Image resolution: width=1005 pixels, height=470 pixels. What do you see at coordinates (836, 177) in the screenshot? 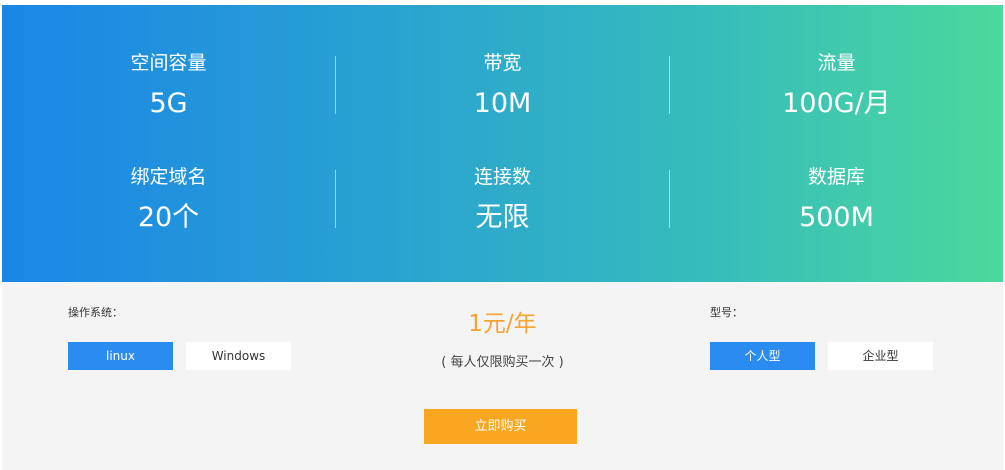
I see `stat-label: 数据库` at bounding box center [836, 177].